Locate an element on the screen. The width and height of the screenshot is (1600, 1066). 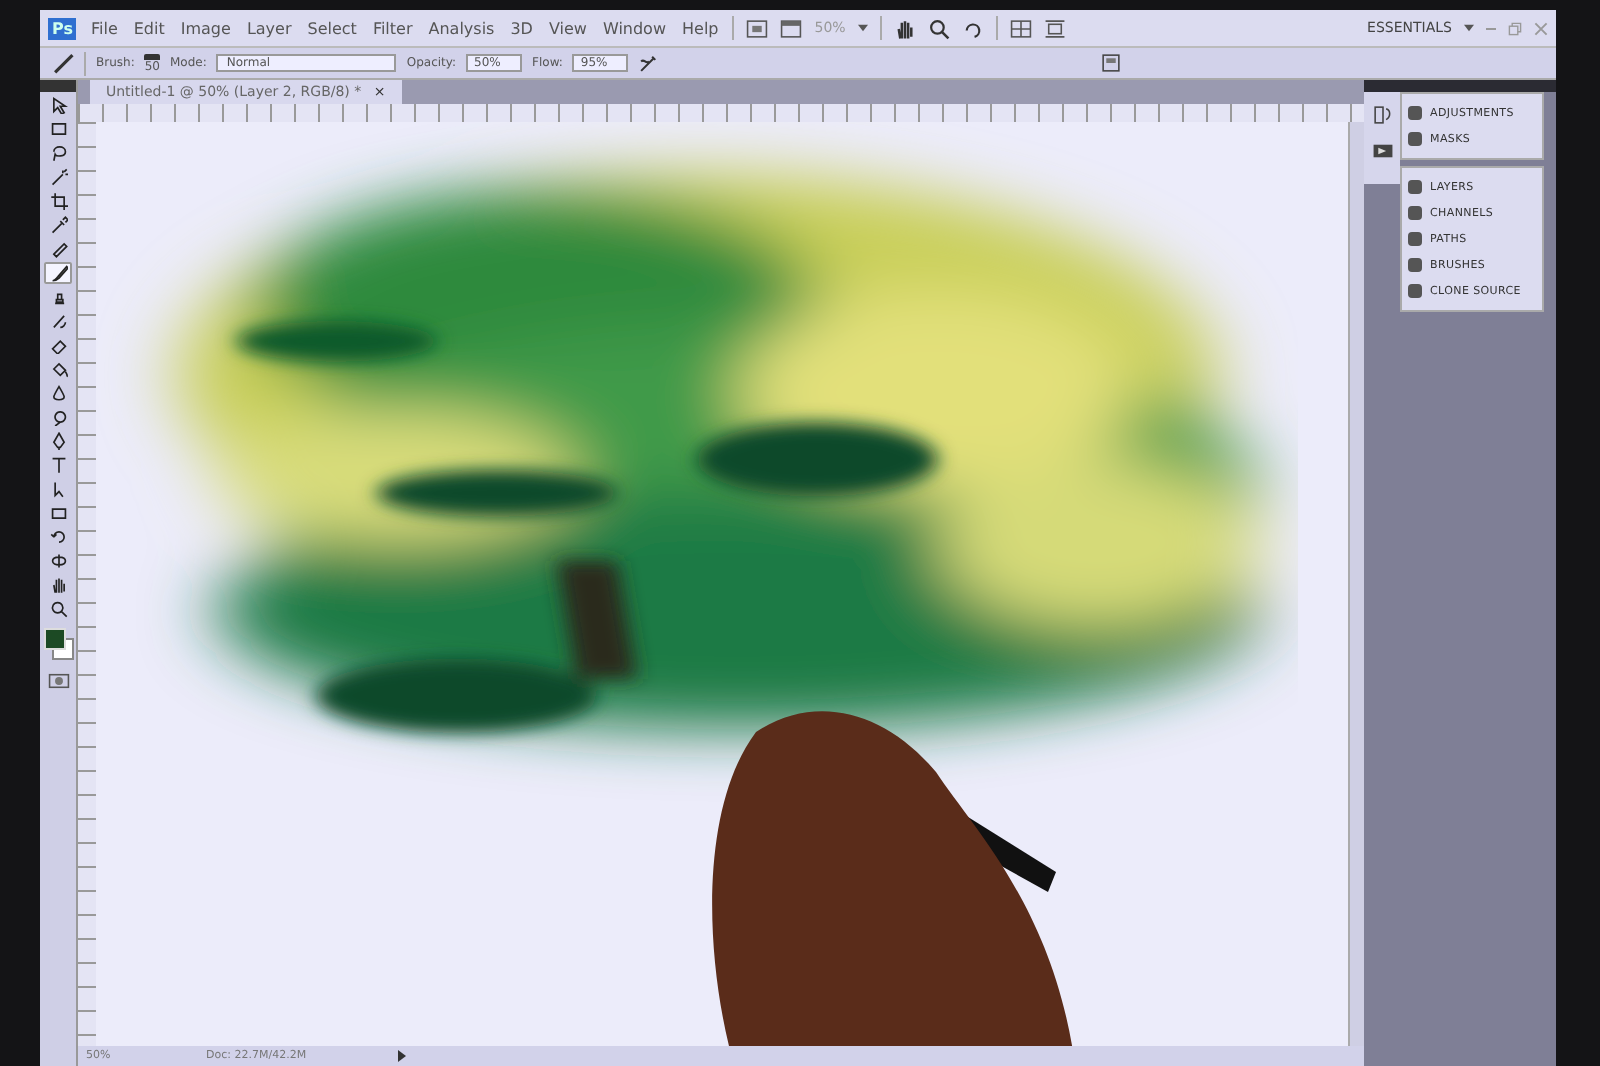
color-swatches is located at coordinates (58, 644).